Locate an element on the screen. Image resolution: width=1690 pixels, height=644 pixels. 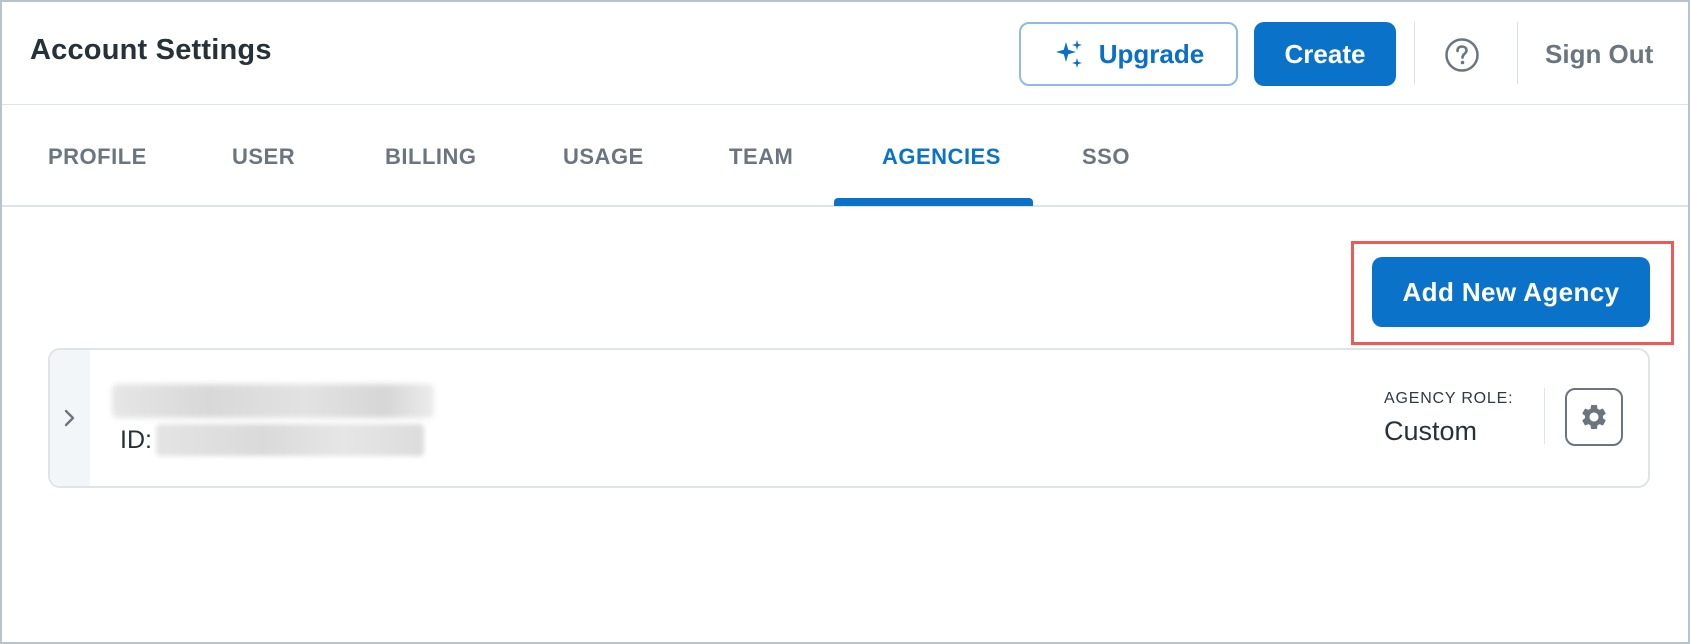
add-new-agency-button: Add New Agency is located at coordinates (1511, 292).